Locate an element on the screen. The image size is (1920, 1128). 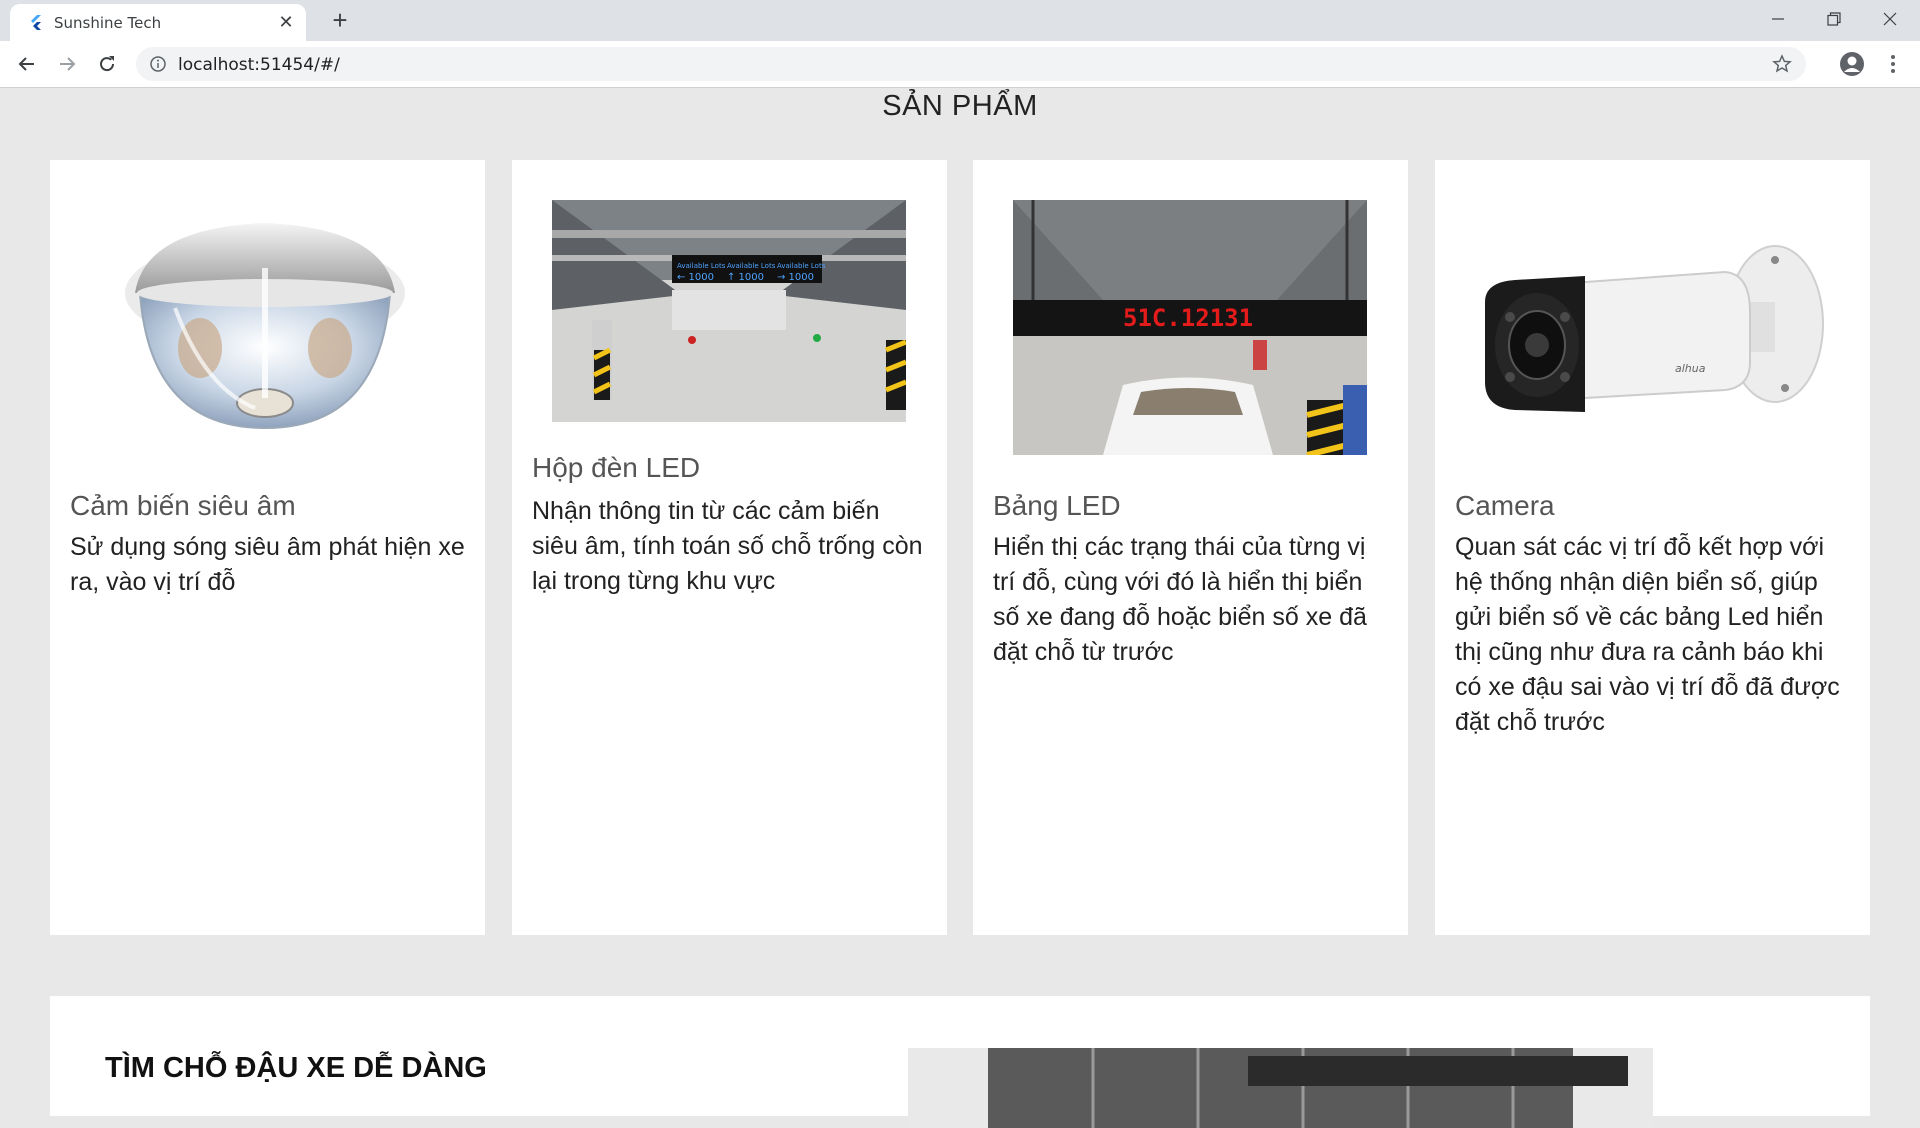
close-tab-icon: ✕ is located at coordinates (286, 22).